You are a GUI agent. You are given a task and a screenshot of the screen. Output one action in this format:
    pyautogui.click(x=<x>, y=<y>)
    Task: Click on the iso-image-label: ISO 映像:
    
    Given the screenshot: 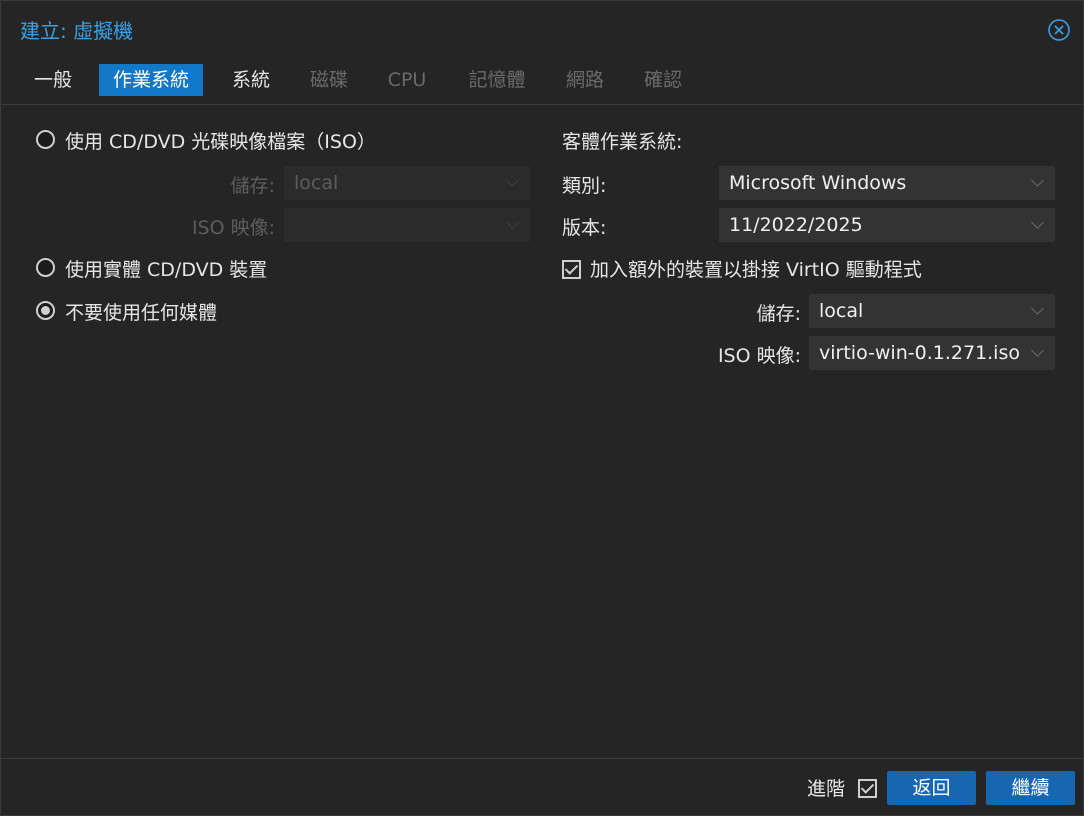 What is the action you would take?
    pyautogui.click(x=233, y=228)
    